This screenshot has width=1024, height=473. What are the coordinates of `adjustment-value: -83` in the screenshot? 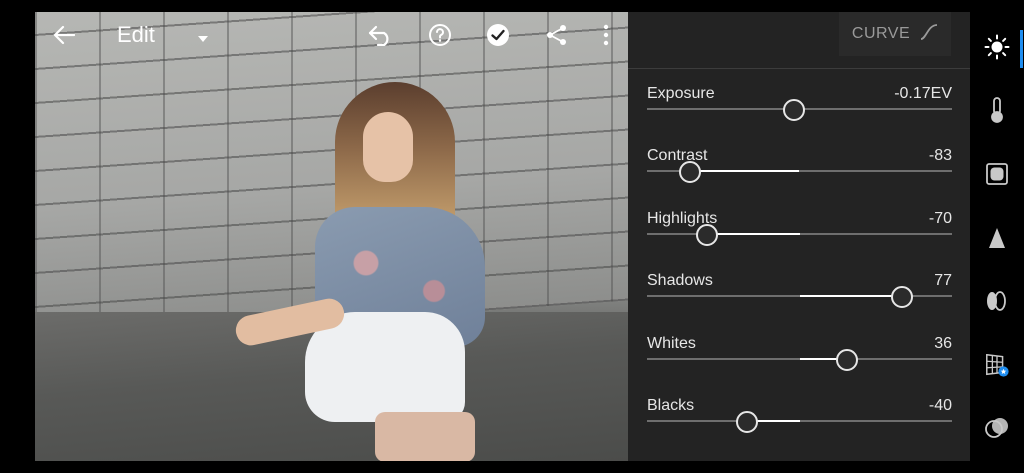 It's located at (940, 155).